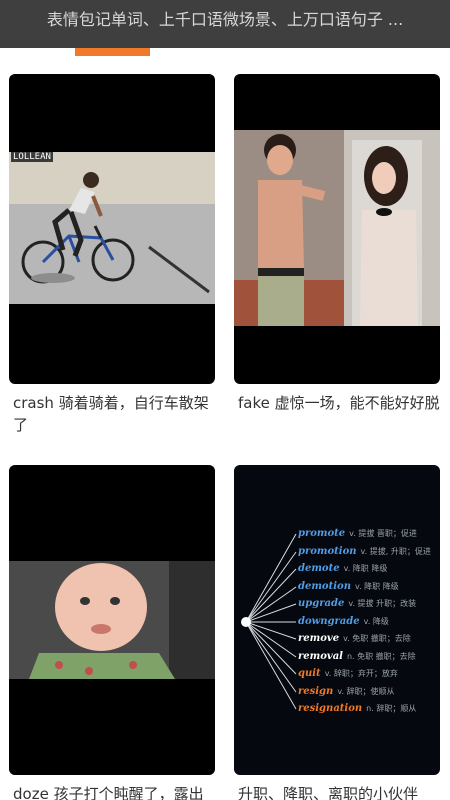 This screenshot has height=800, width=450. I want to click on cyclist-illustration, so click(115, 233).